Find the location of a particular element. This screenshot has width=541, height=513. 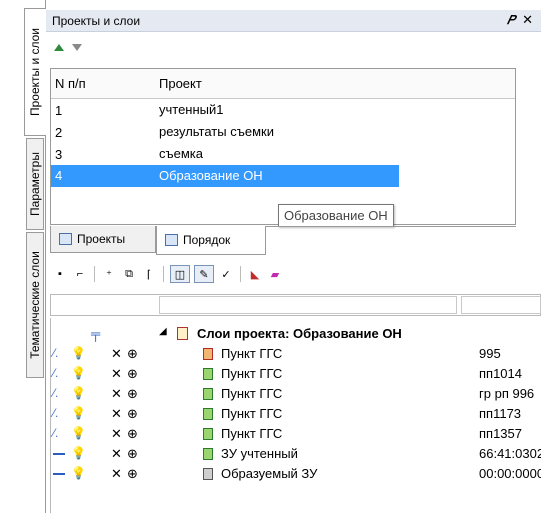

layer-filter-icon: ▰ is located at coordinates (275, 274).